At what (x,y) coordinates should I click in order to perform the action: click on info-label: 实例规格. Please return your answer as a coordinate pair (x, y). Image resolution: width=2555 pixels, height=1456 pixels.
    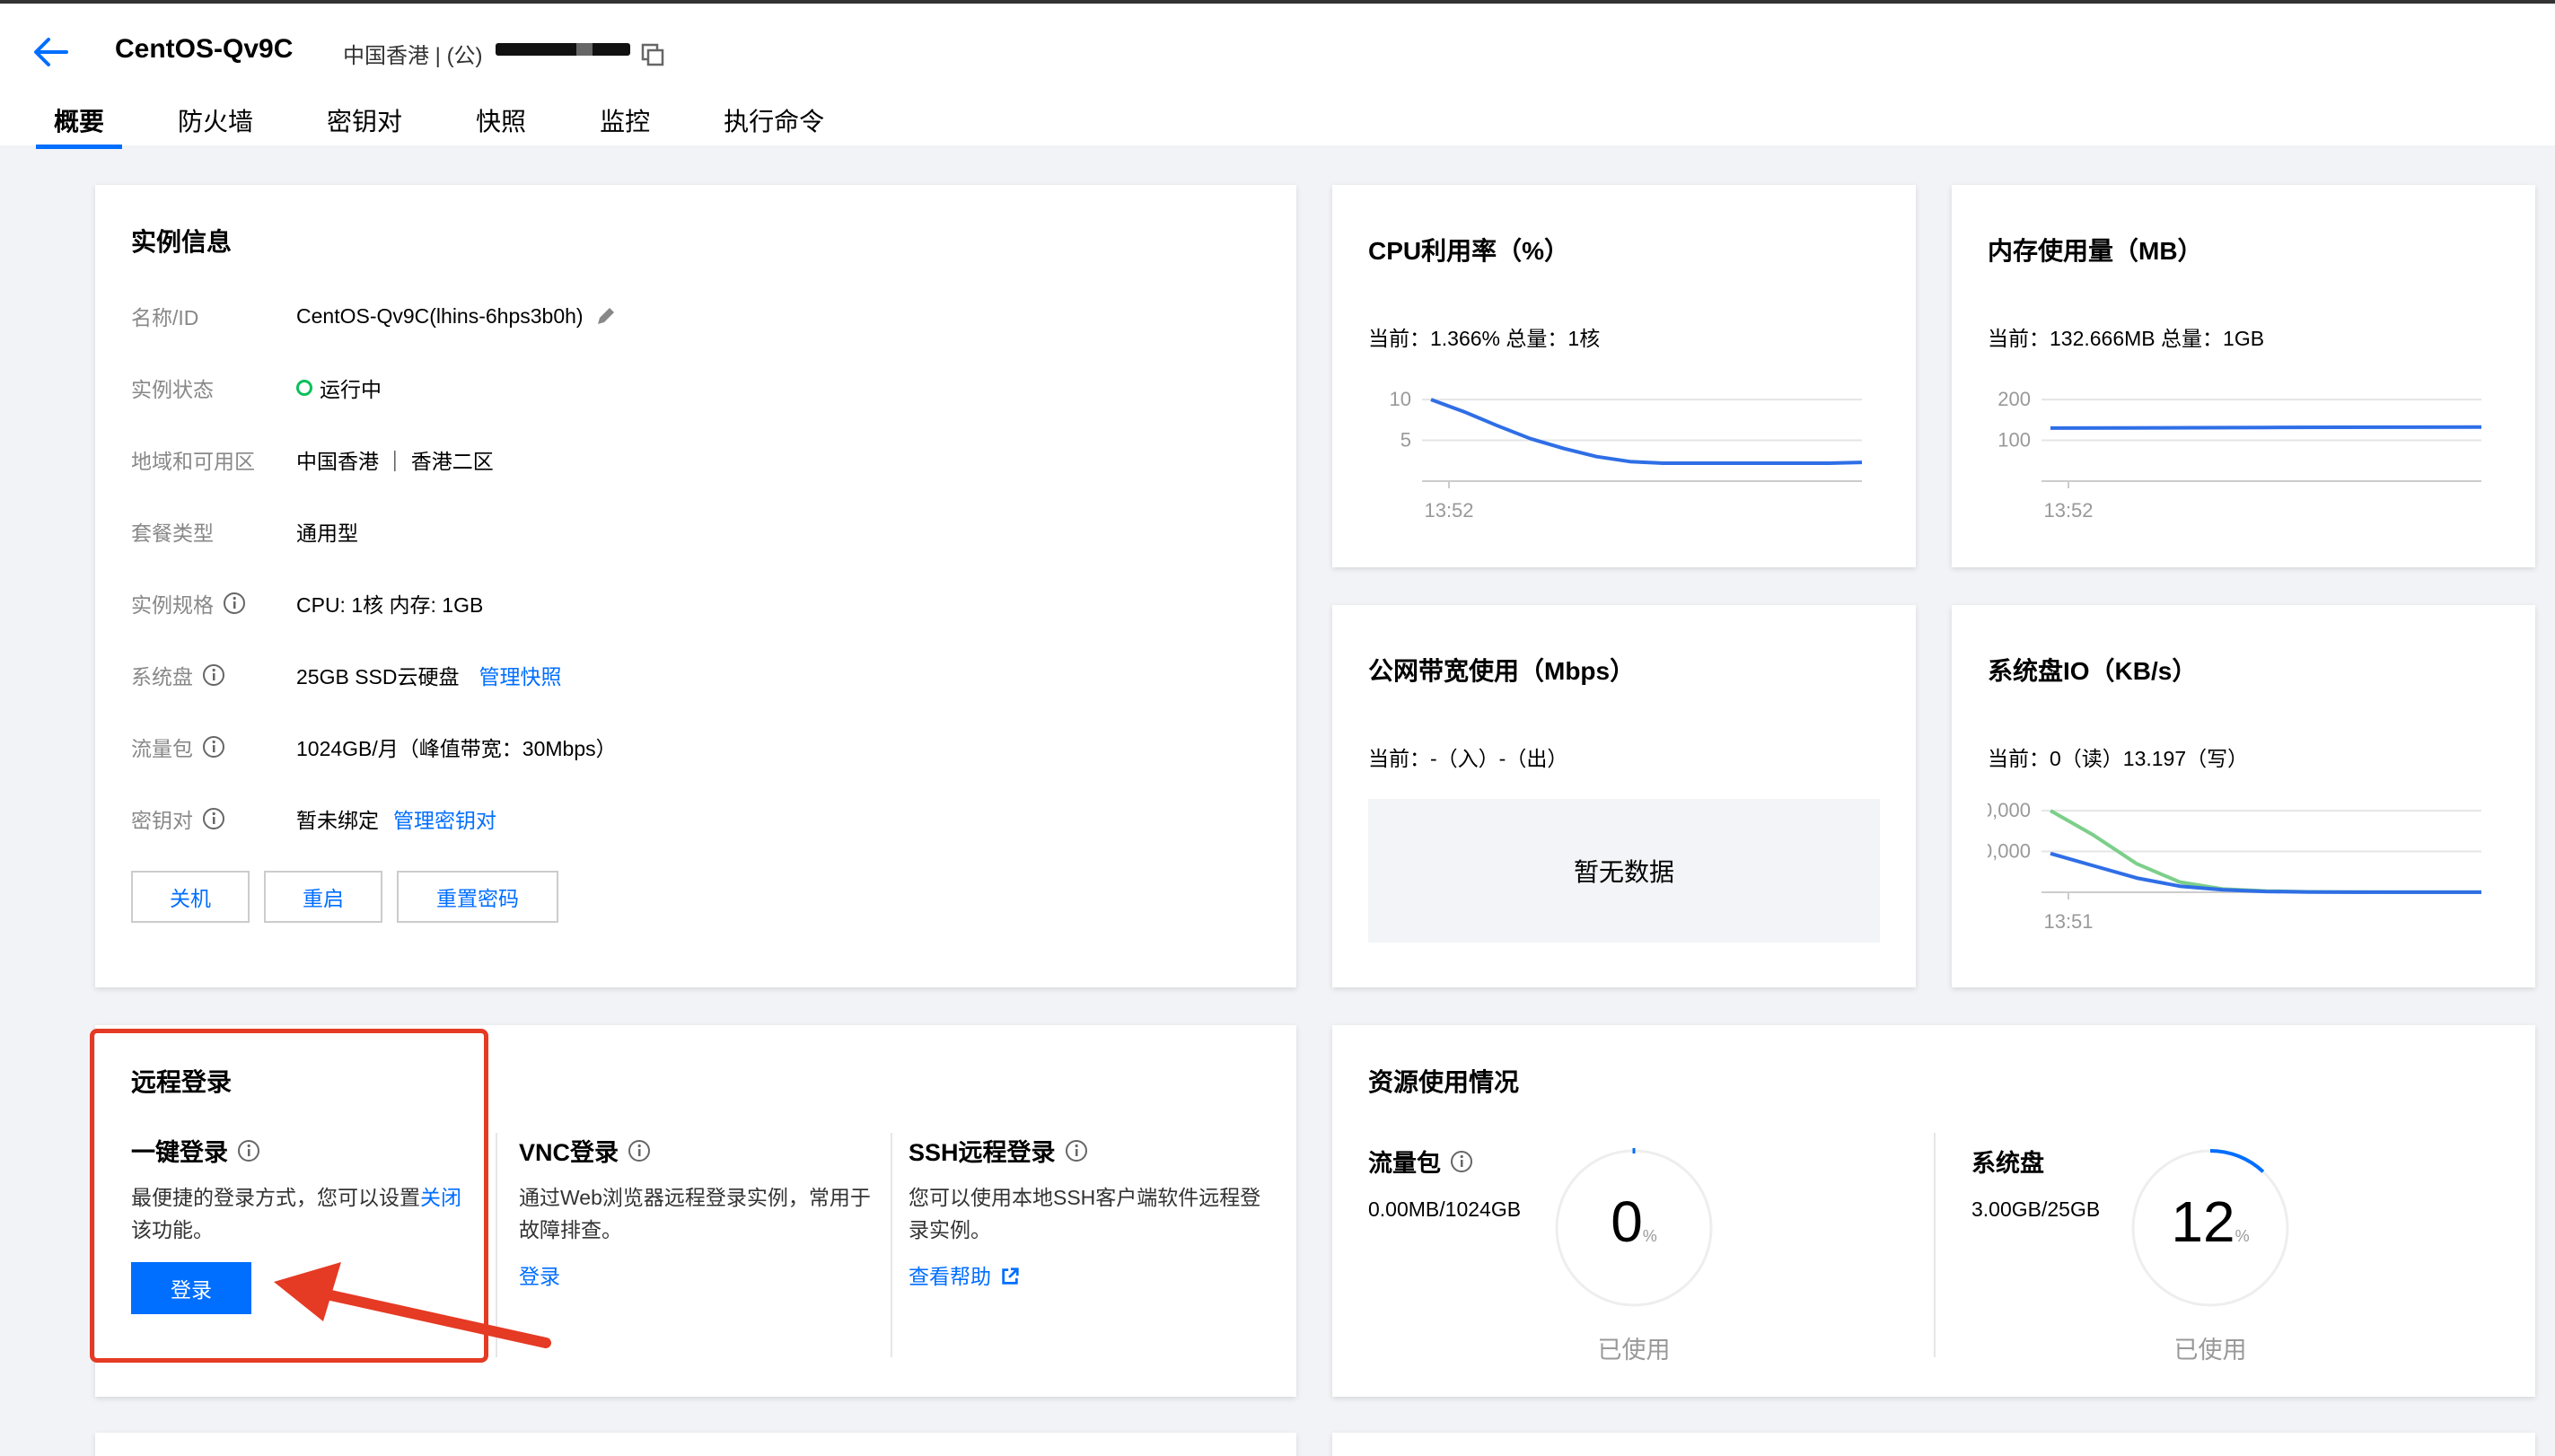
    Looking at the image, I should click on (172, 605).